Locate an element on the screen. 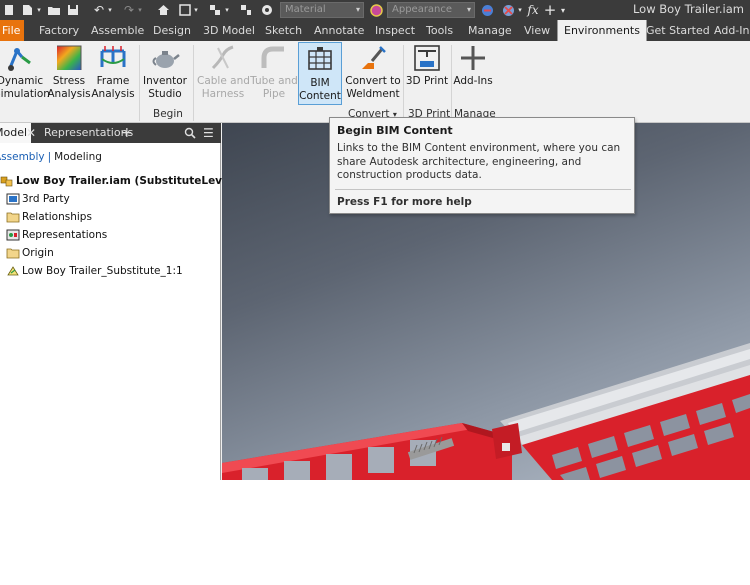  cable-harness-icon is located at coordinates (222, 57).